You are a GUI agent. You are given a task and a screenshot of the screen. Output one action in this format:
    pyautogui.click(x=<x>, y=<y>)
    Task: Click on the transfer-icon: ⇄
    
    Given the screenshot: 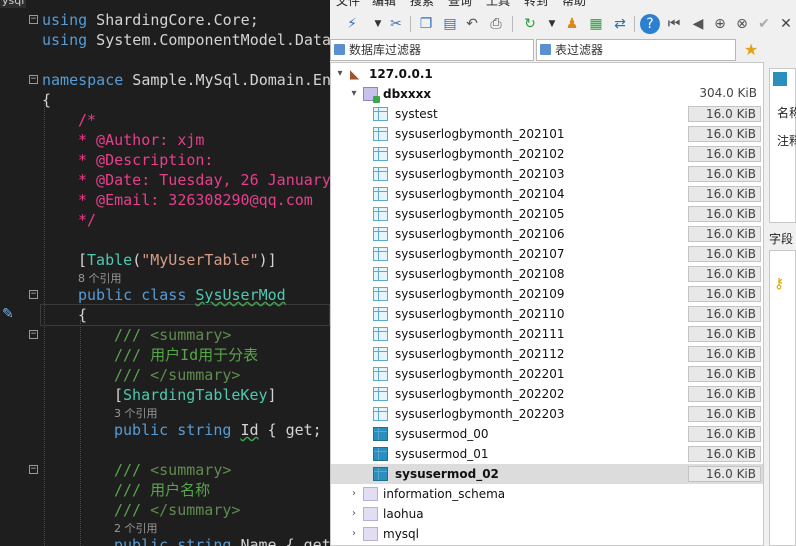 What is the action you would take?
    pyautogui.click(x=620, y=24)
    